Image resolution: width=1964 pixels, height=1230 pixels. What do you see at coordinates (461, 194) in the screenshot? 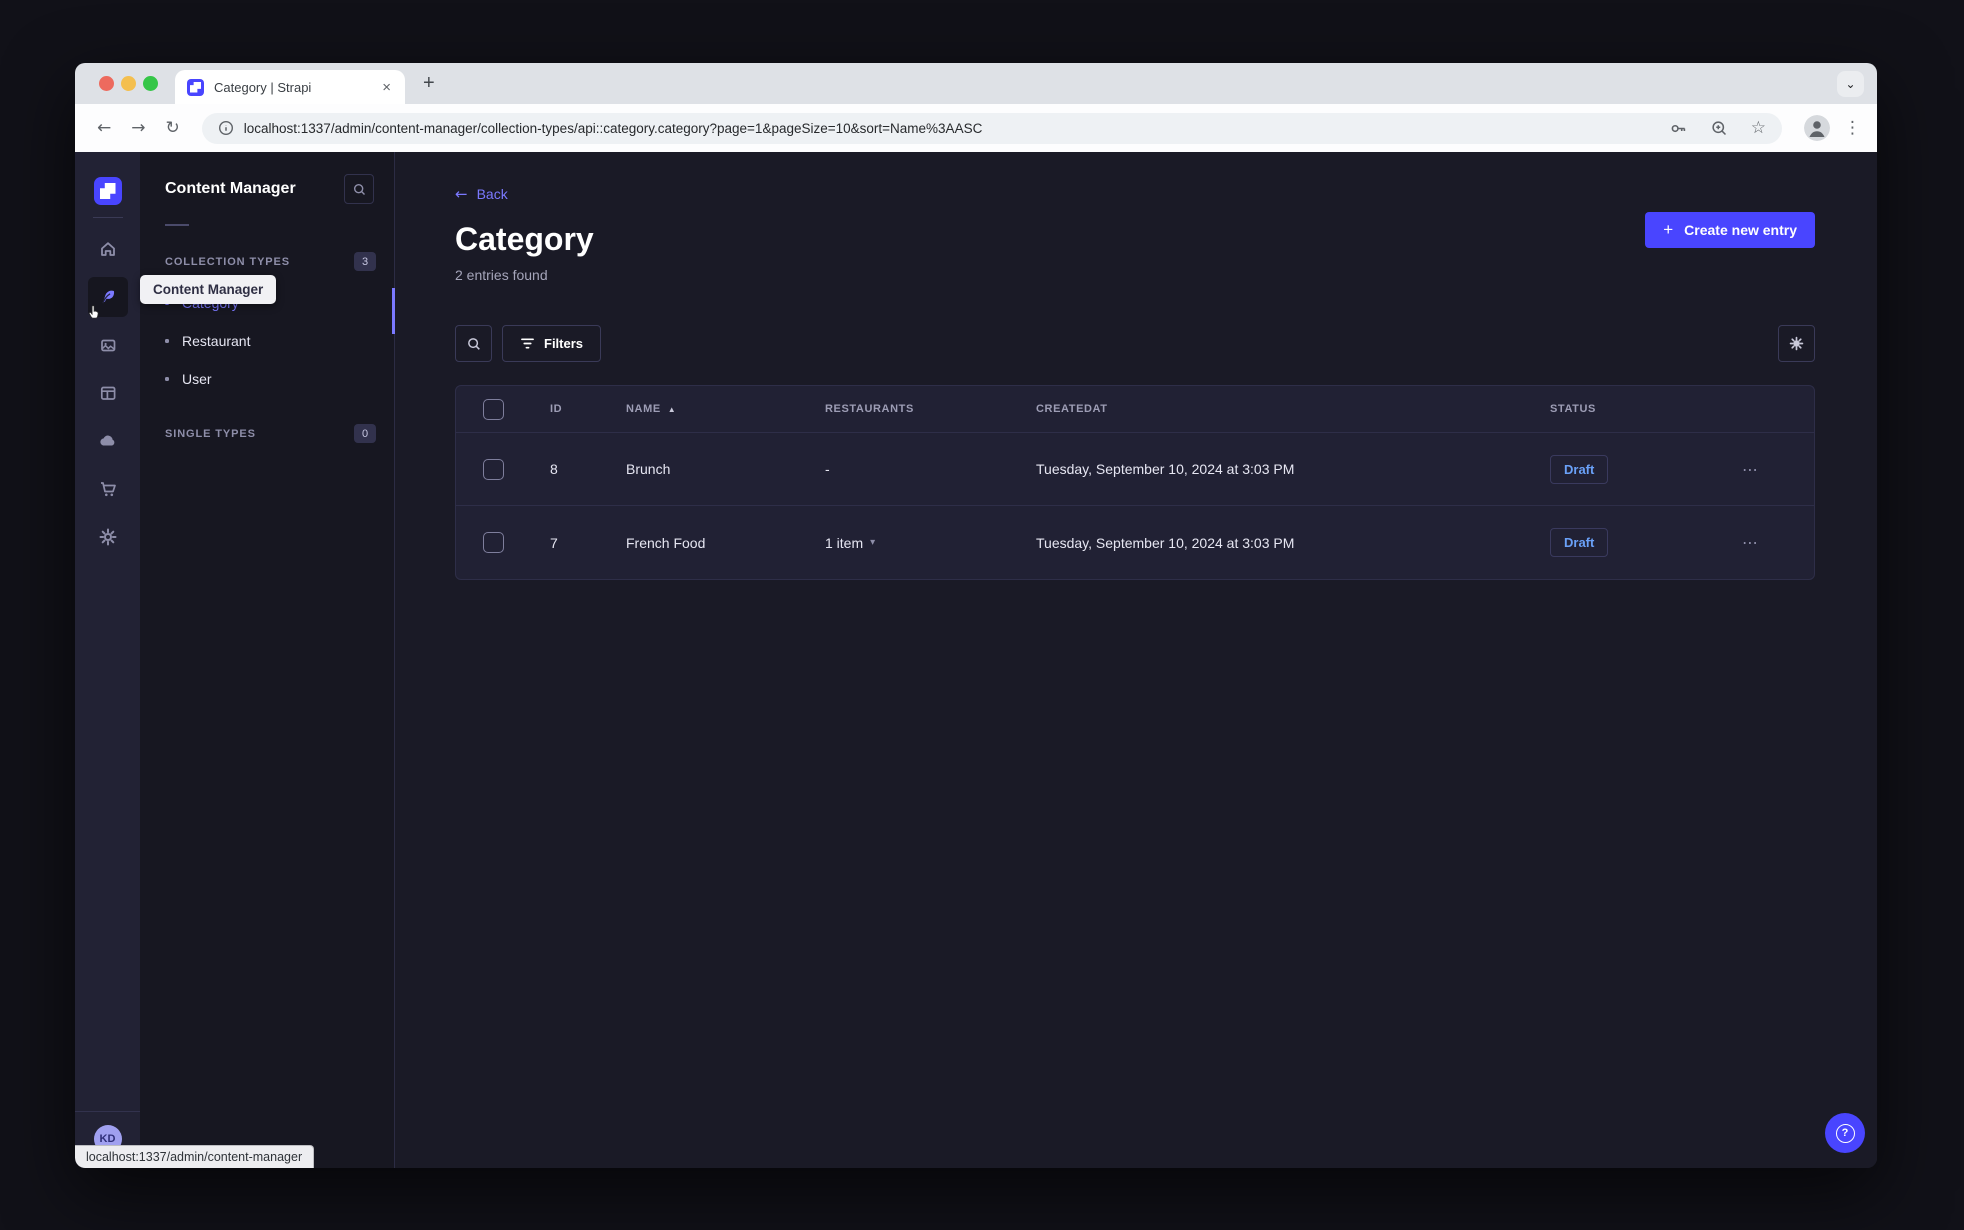
I see `back-arrow-icon: ←` at bounding box center [461, 194].